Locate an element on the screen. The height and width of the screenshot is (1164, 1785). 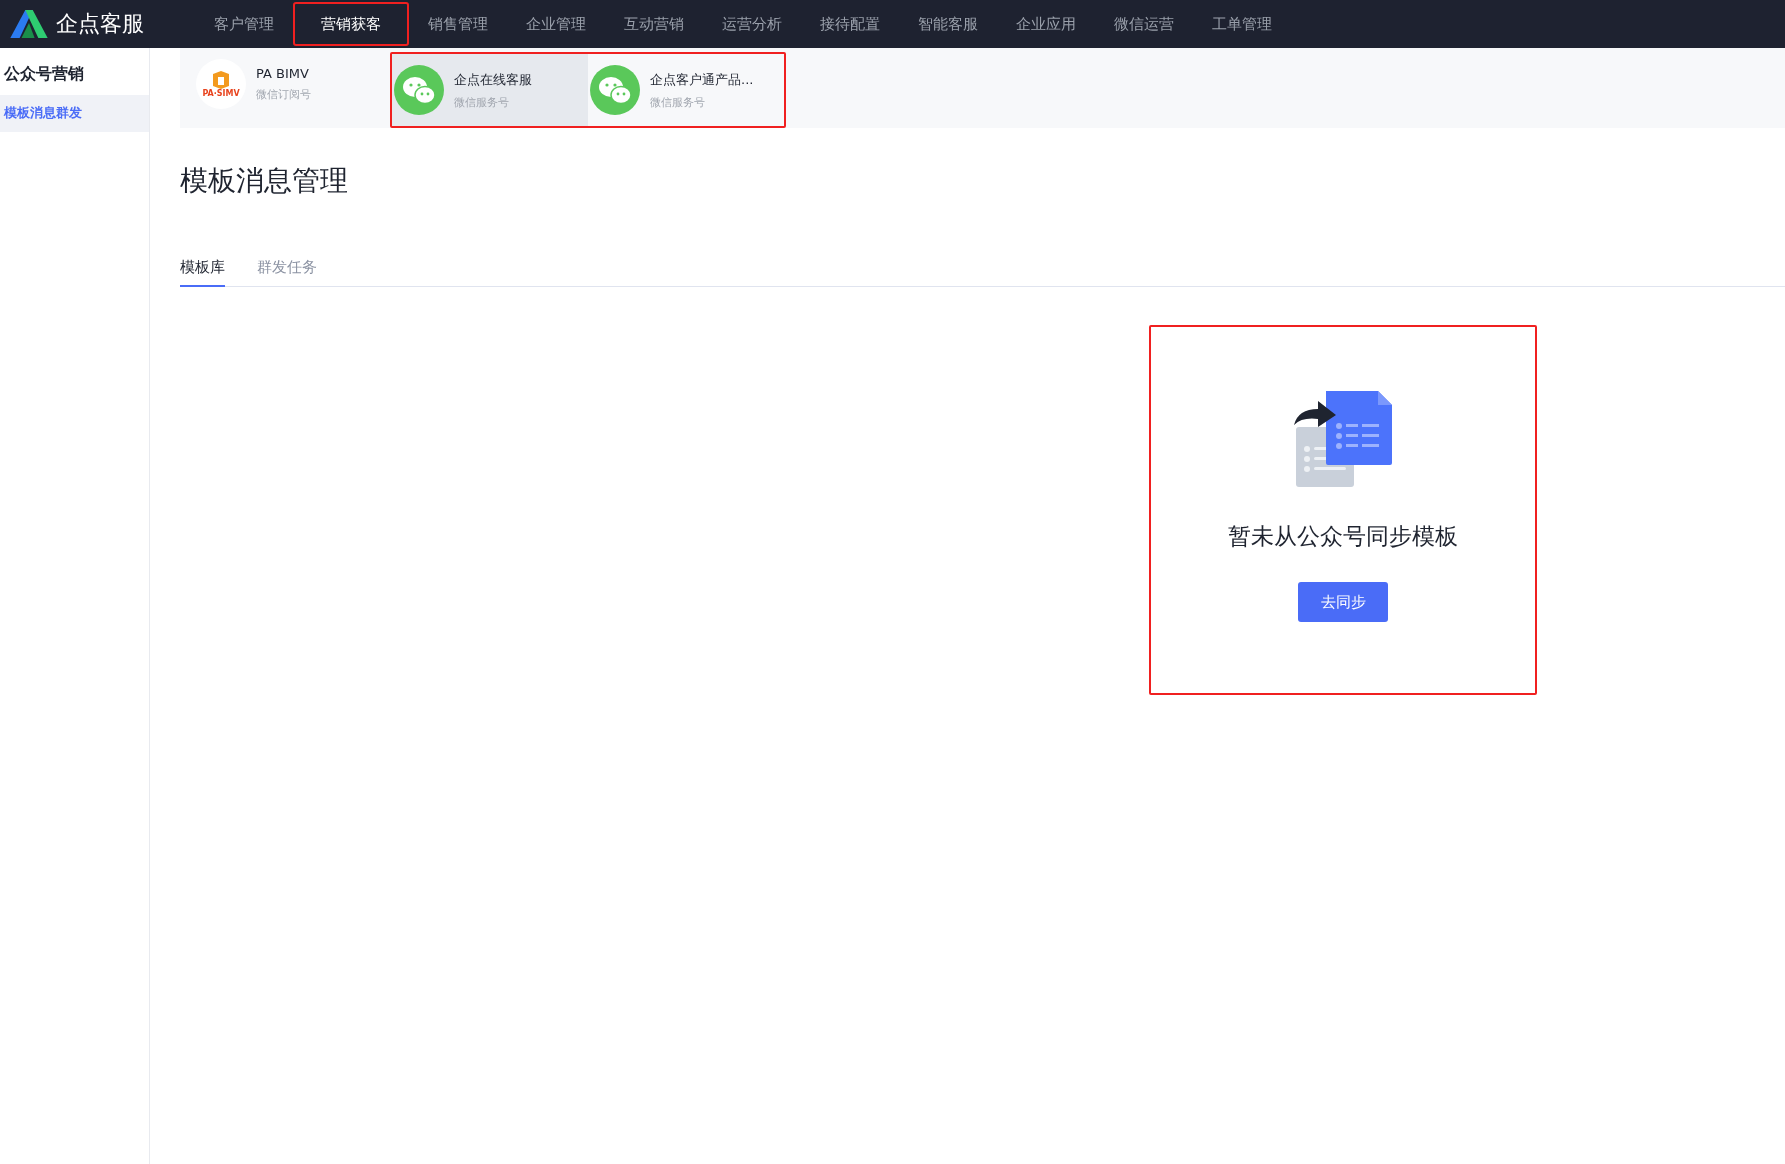
tab: 群发任务 is located at coordinates (287, 272).